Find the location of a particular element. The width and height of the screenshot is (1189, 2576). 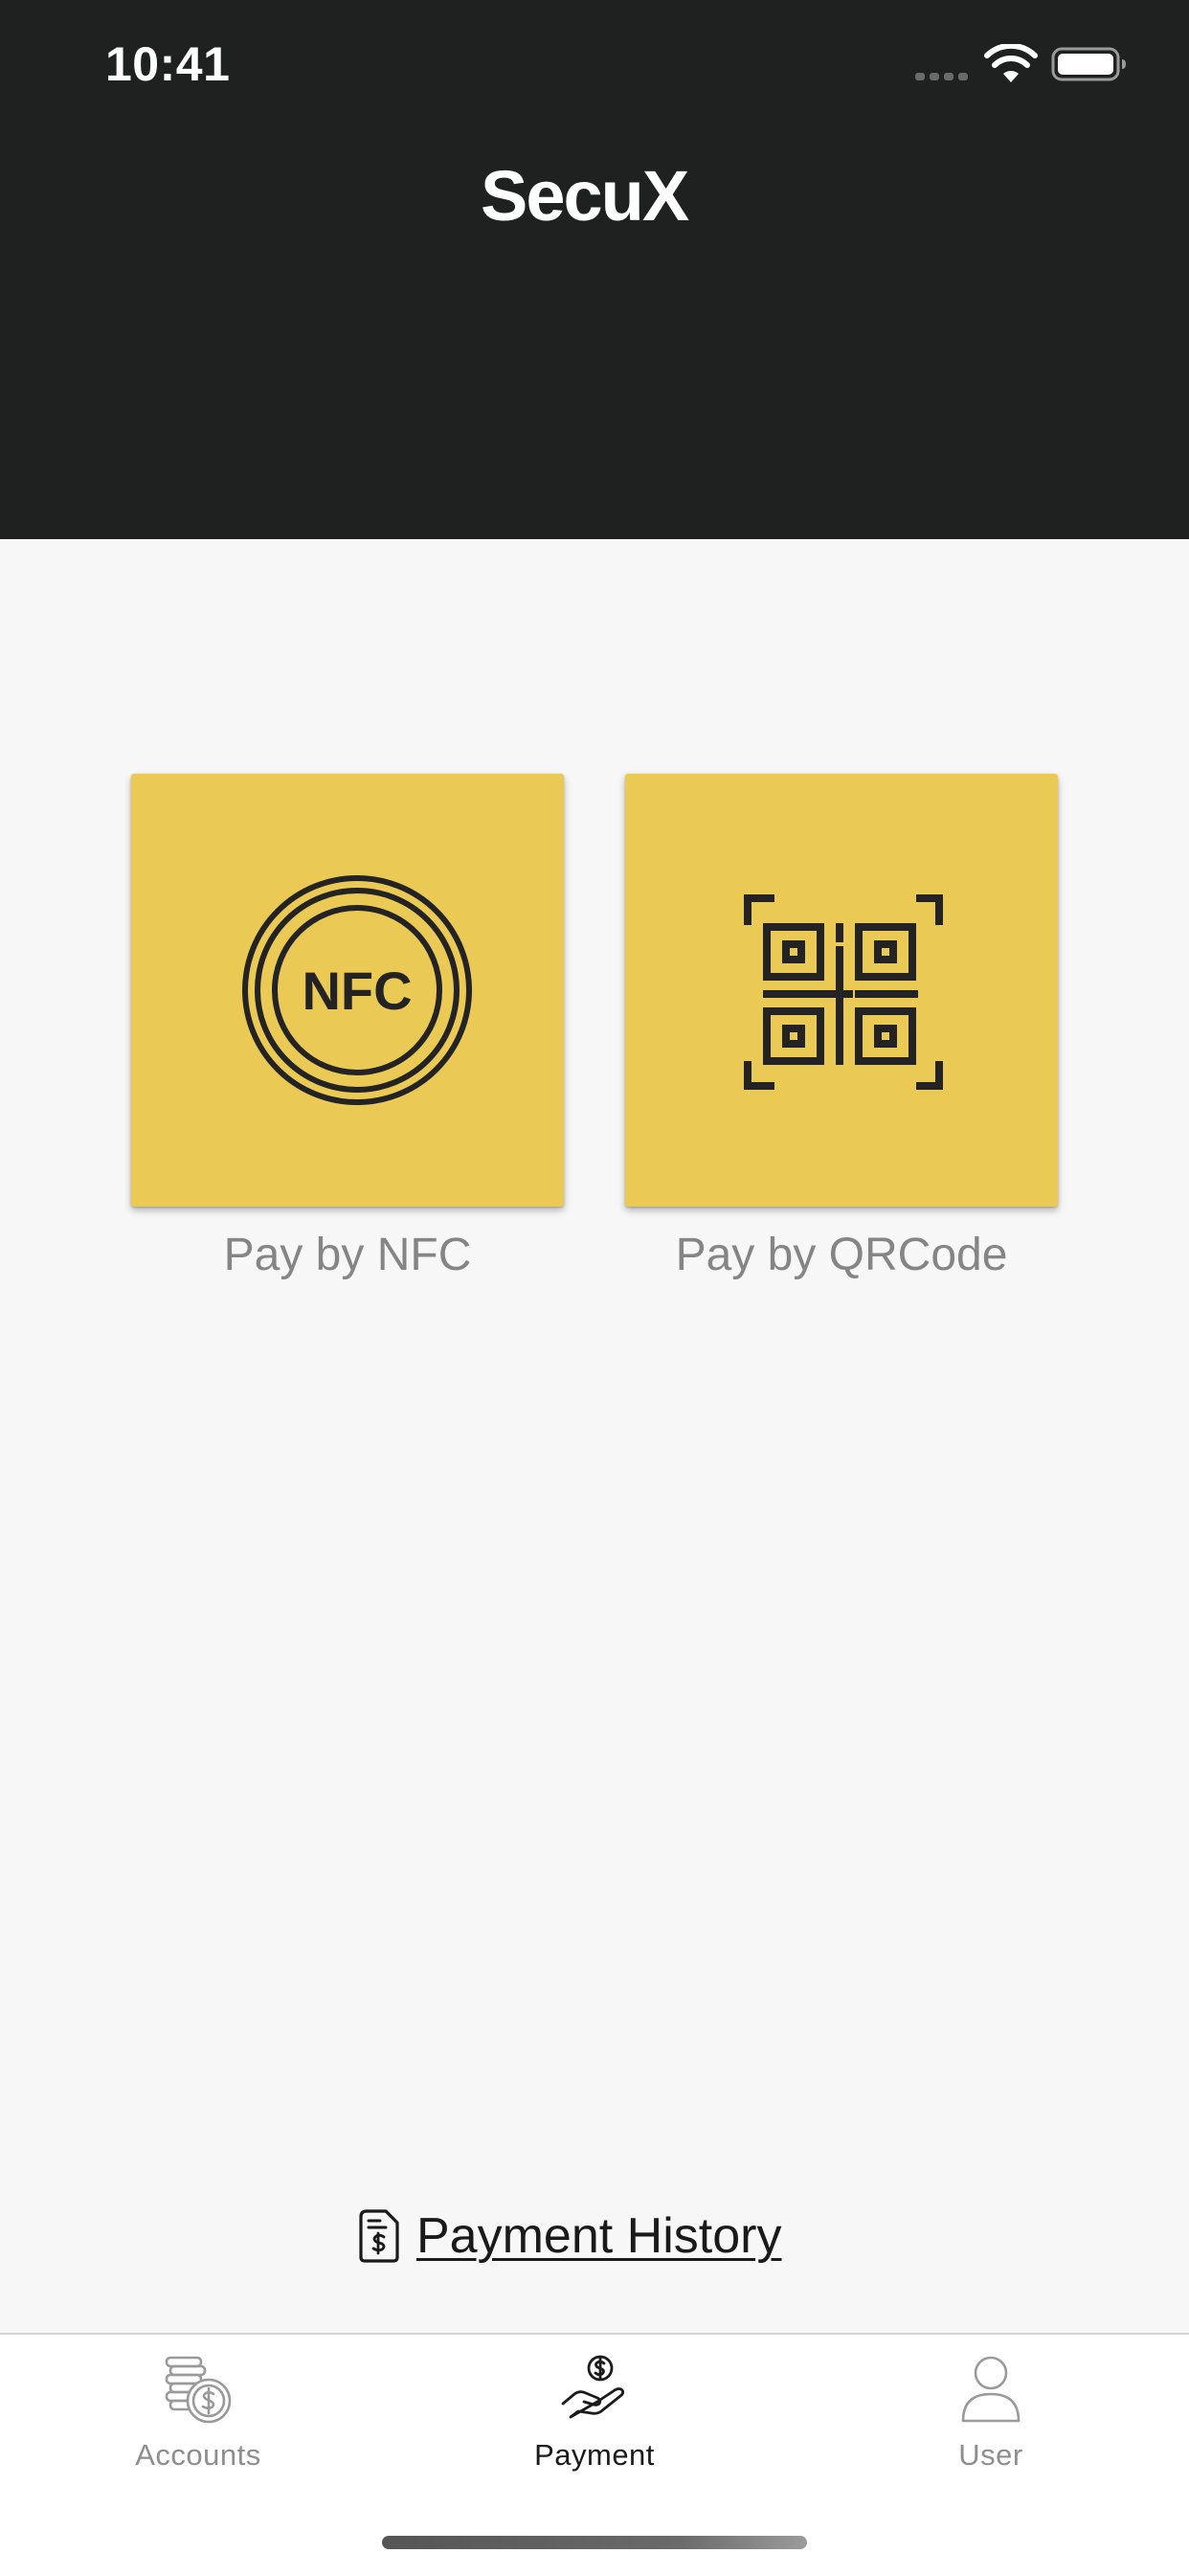

secux-logo: SecuX is located at coordinates (586, 193).